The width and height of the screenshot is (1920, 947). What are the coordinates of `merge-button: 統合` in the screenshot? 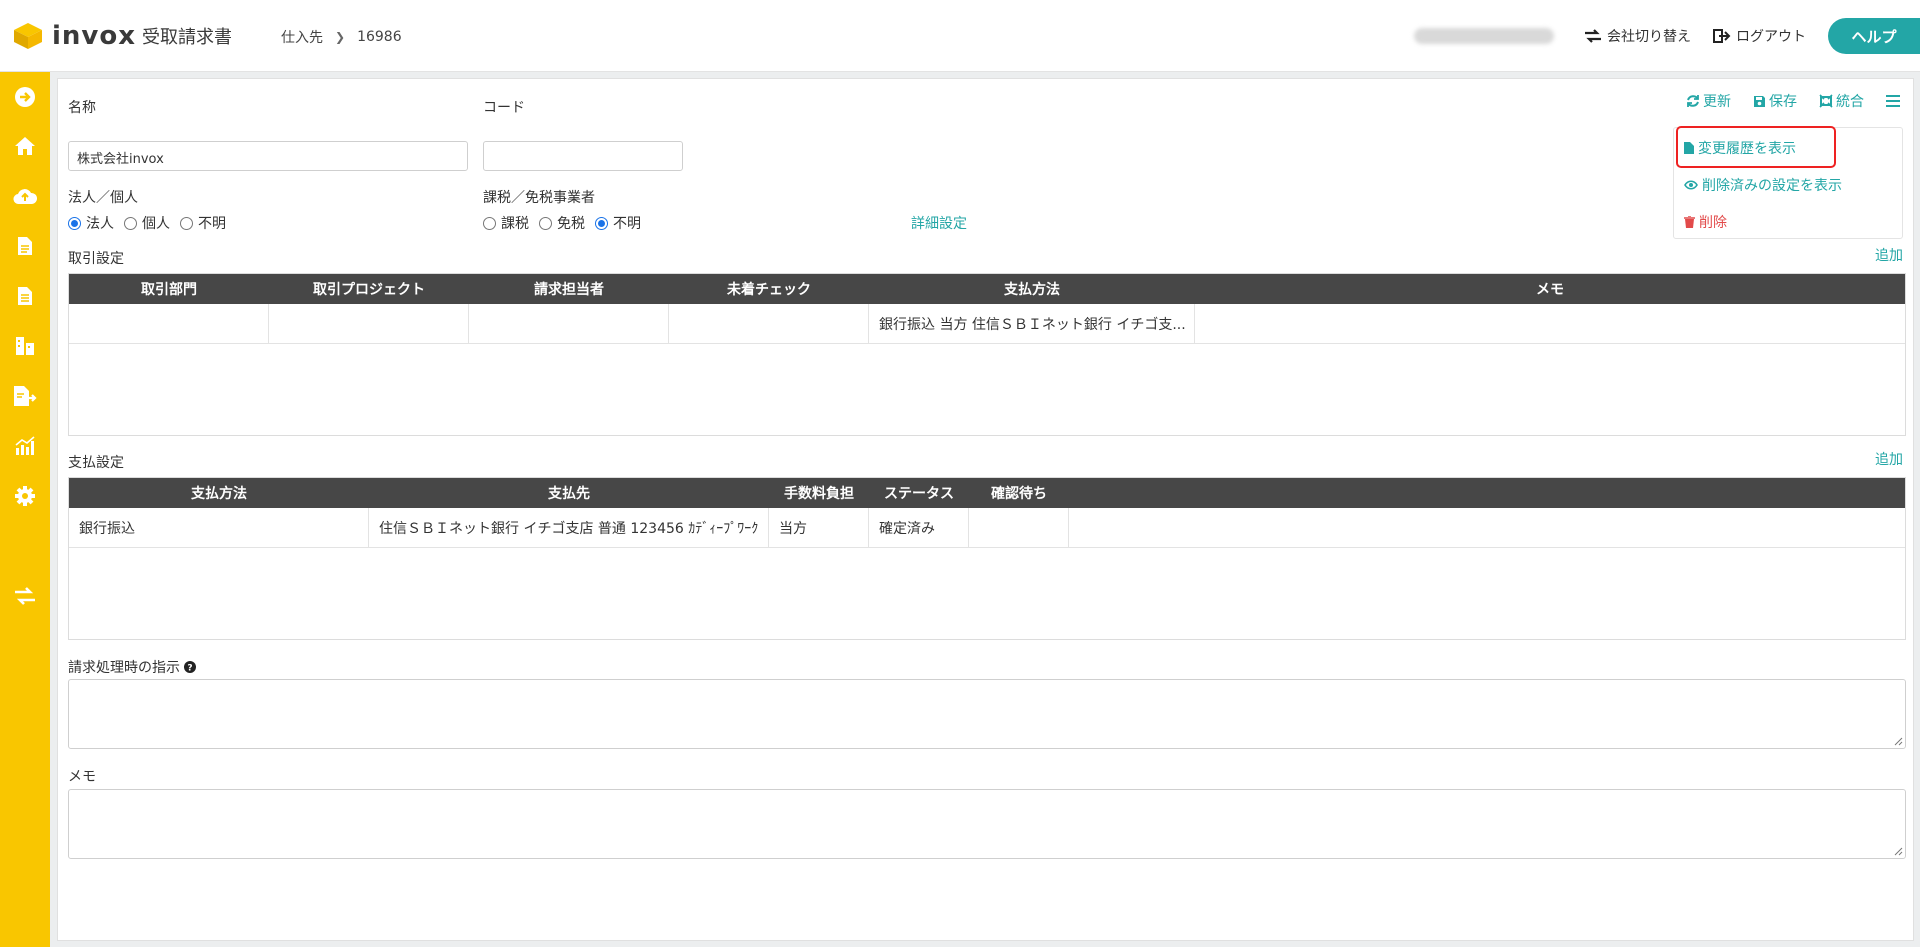 It's located at (1841, 101).